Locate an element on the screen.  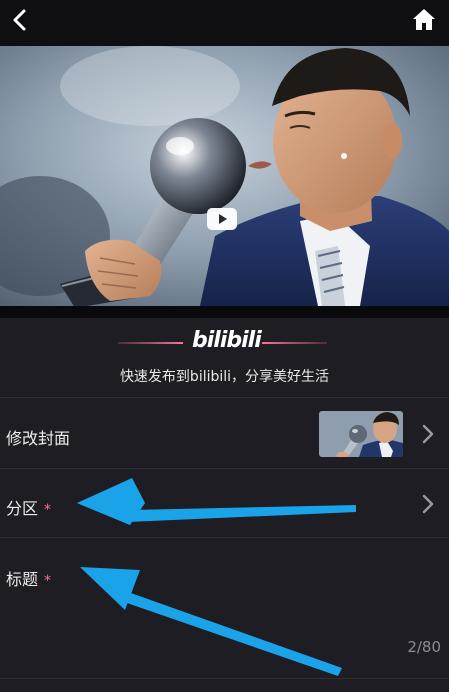
edit-cover-row: 修改封面 is located at coordinates (224, 433).